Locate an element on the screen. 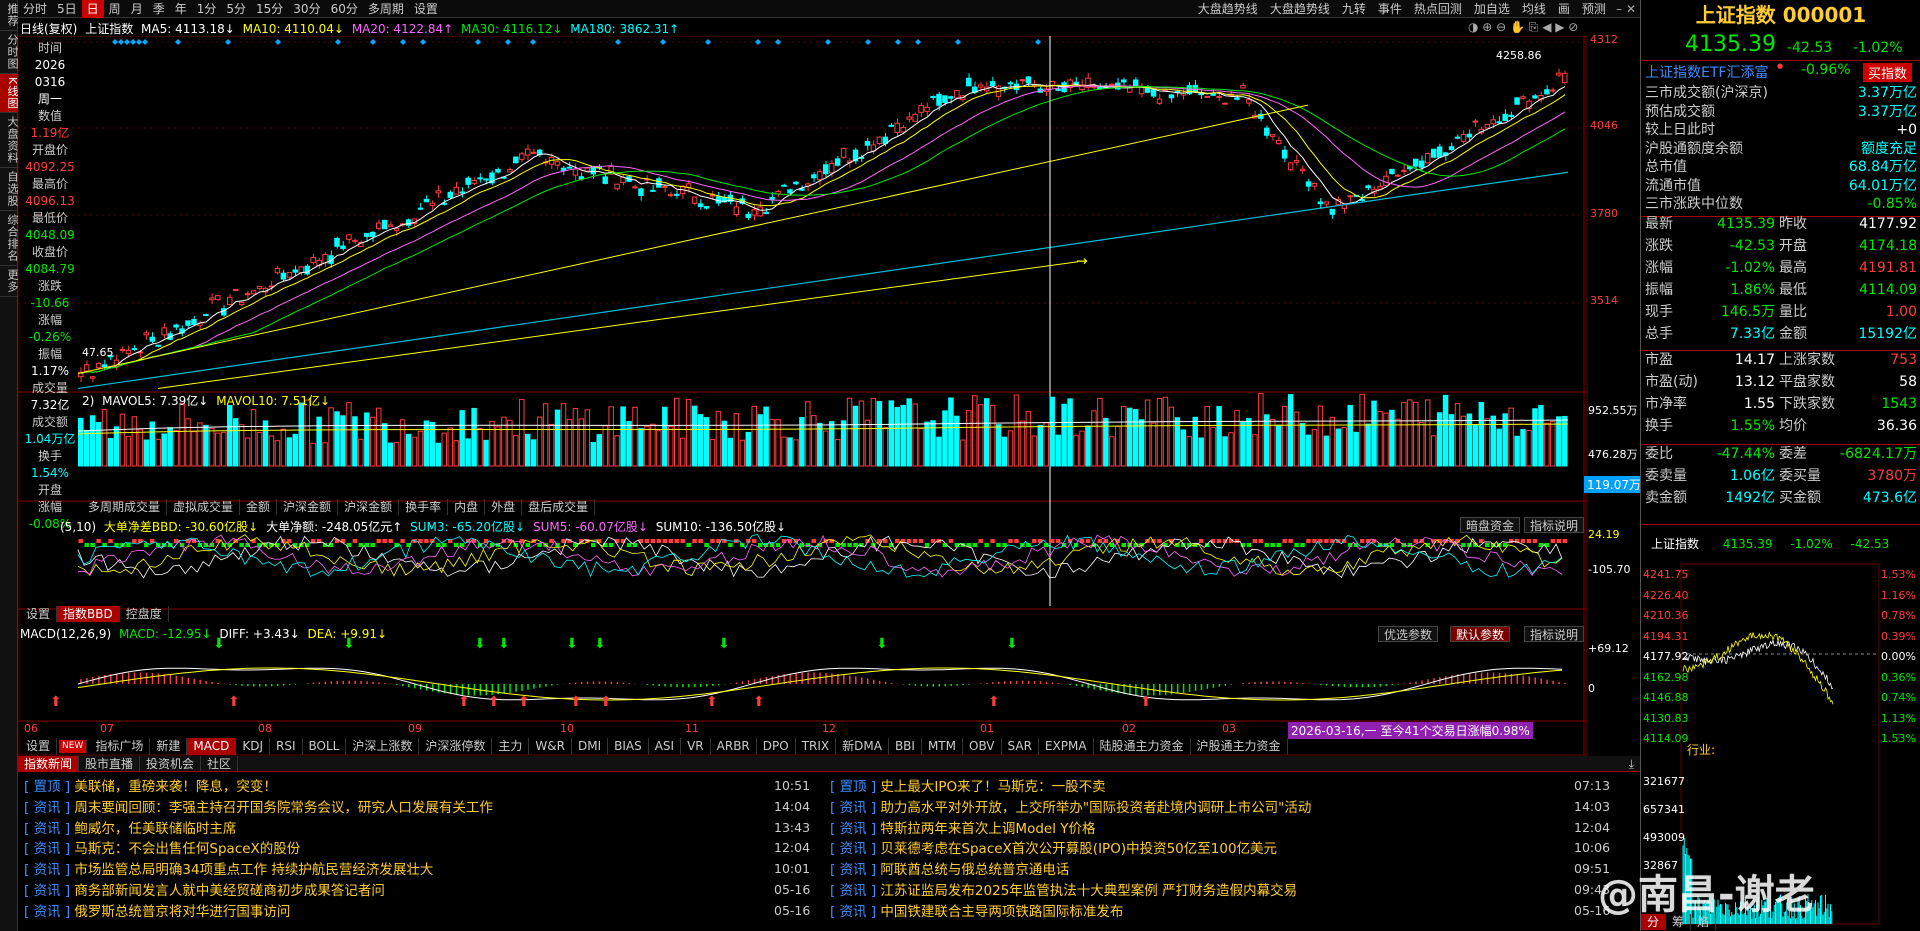  news-item: [ 资讯 ] 周末要闻回顾：李强主持召开国务院常务会议，研究人口发展有关工作 is located at coordinates (258, 808).